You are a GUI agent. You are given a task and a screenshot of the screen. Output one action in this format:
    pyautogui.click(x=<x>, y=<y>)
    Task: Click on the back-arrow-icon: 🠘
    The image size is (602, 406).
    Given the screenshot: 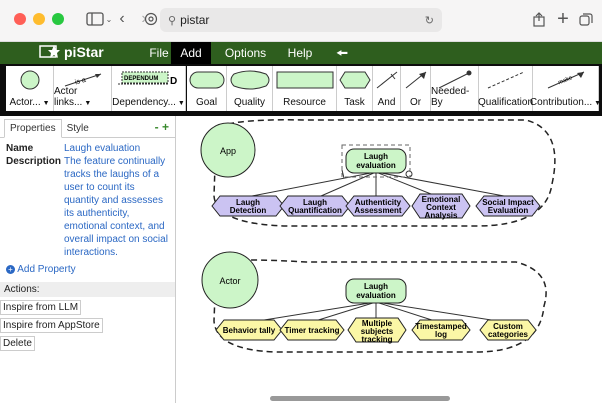 What is the action you would take?
    pyautogui.click(x=342, y=53)
    